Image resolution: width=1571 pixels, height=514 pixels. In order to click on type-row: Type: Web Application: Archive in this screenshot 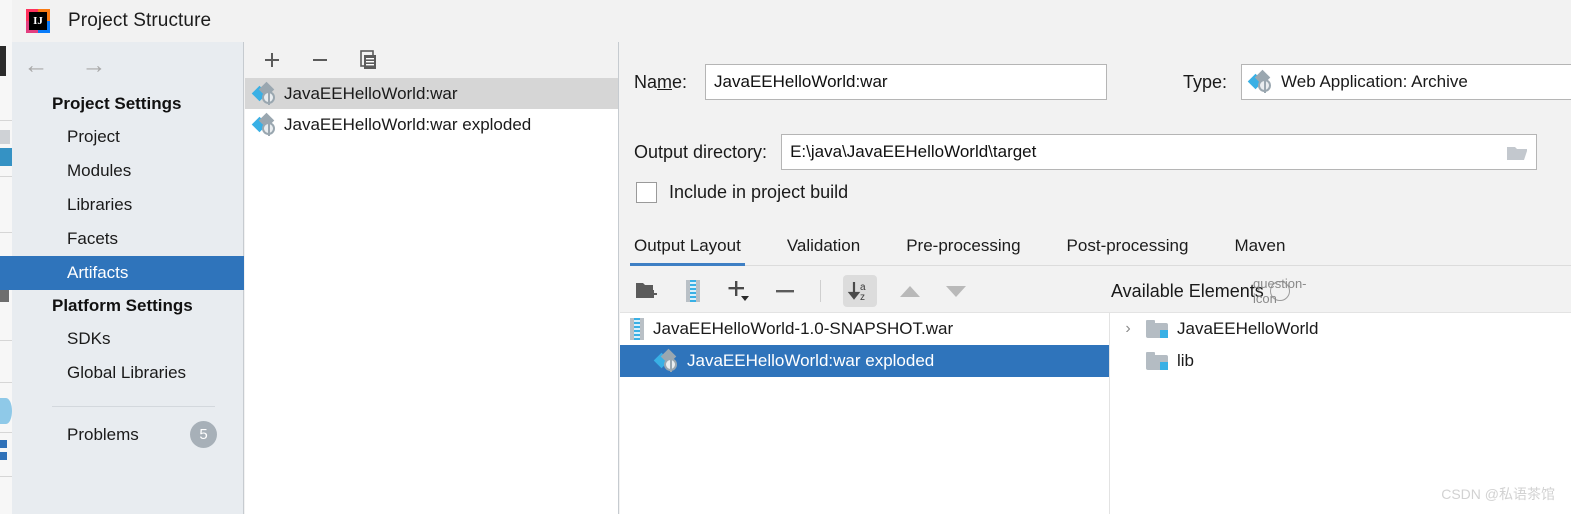, I will do `click(1377, 82)`.